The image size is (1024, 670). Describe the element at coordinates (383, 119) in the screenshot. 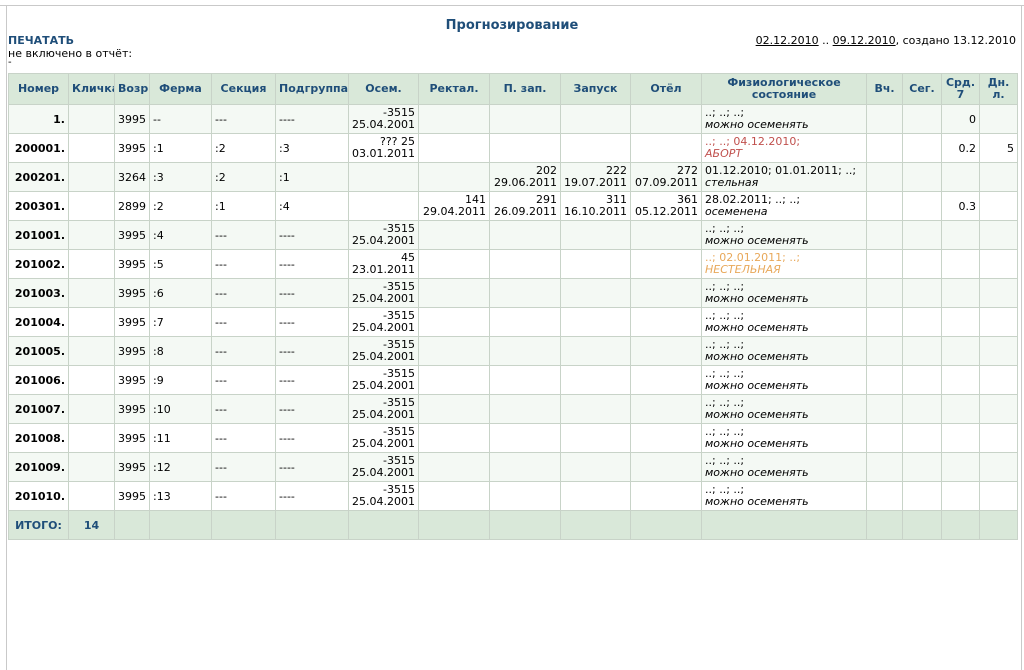

I see `cell-insemination: -3515 25.04.2001` at that location.